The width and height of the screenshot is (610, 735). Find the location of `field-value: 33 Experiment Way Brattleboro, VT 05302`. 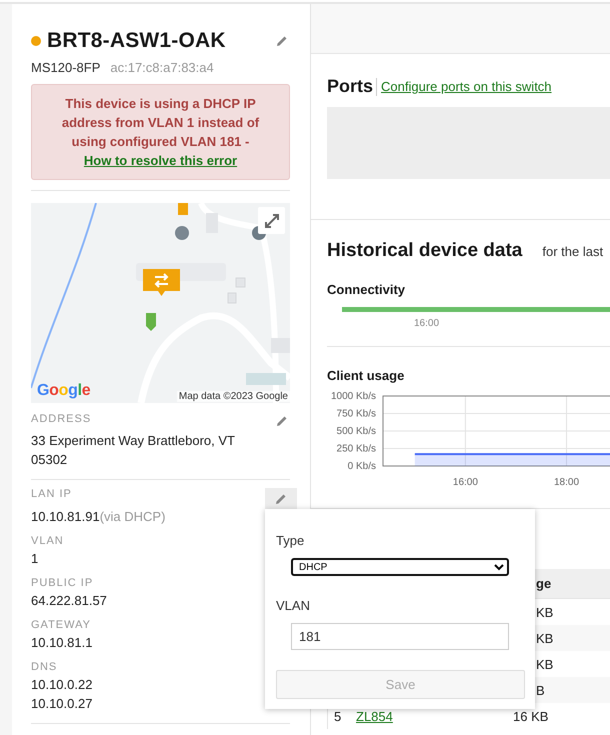

field-value: 33 Experiment Way Brattleboro, VT 05302 is located at coordinates (133, 450).